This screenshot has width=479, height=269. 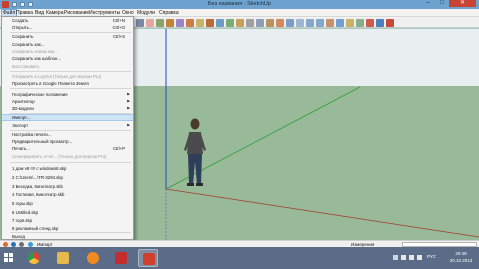 What do you see at coordinates (67, 148) in the screenshot?
I see `menu-item-print: Печать... Ctrl+P` at bounding box center [67, 148].